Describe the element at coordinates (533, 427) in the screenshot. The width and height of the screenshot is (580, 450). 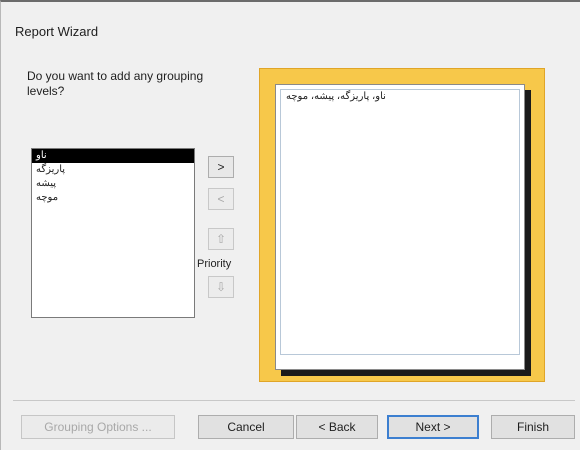
I see `finish-button: Finish` at that location.